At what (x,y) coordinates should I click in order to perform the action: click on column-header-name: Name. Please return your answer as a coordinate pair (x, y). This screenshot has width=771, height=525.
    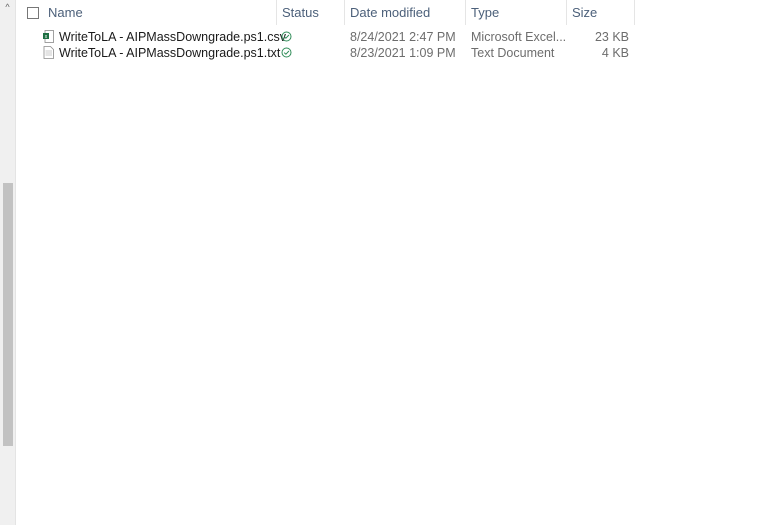
    Looking at the image, I should click on (159, 12).